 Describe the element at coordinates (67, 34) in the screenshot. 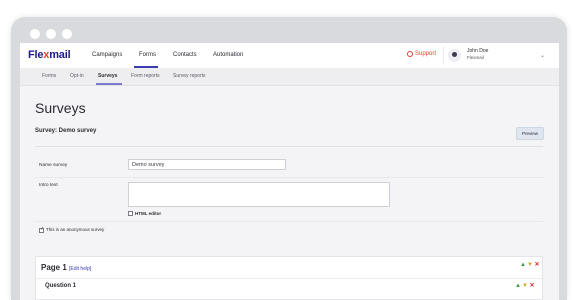

I see `window-dot-maximize` at that location.